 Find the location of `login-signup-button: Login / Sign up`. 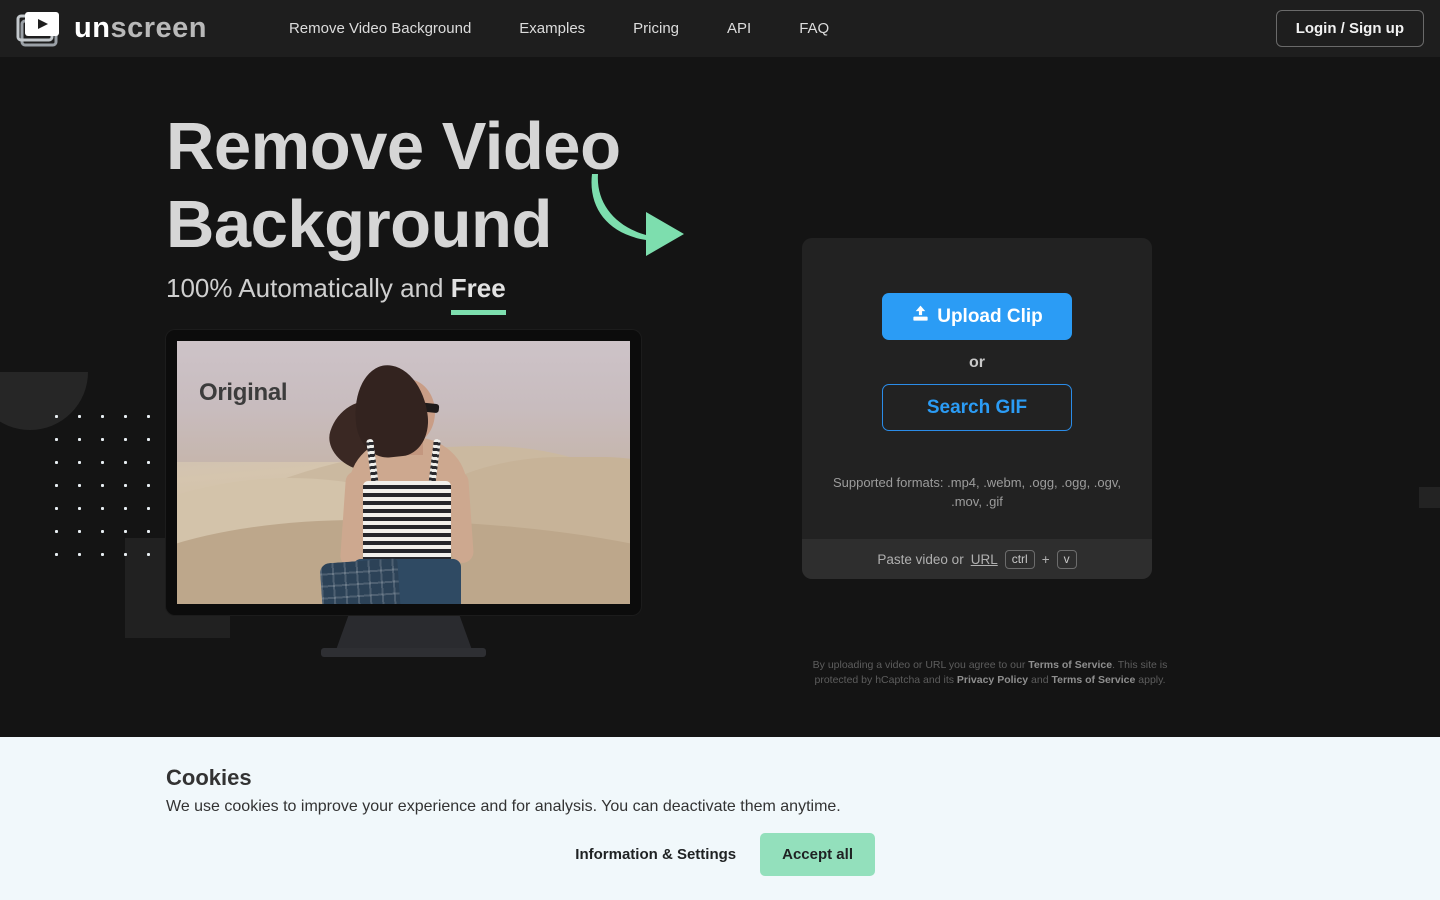

login-signup-button: Login / Sign up is located at coordinates (1349, 28).